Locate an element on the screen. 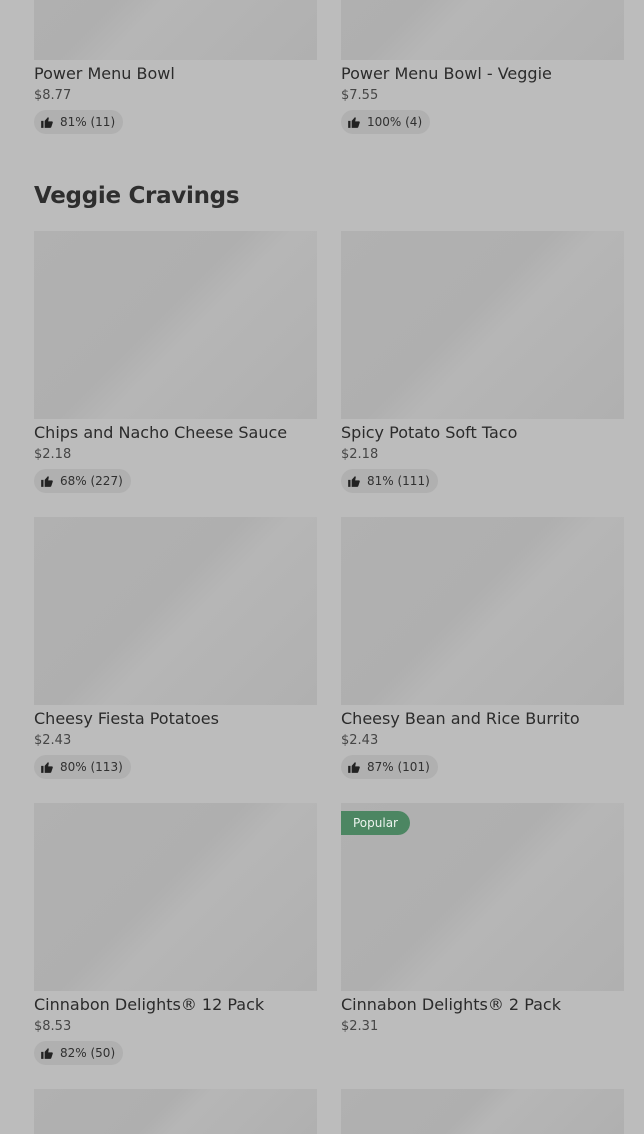 The height and width of the screenshot is (1134, 644). menu-item-card: Cheesy Fiesta Potatoes $2.43 80% (113) is located at coordinates (175, 648).